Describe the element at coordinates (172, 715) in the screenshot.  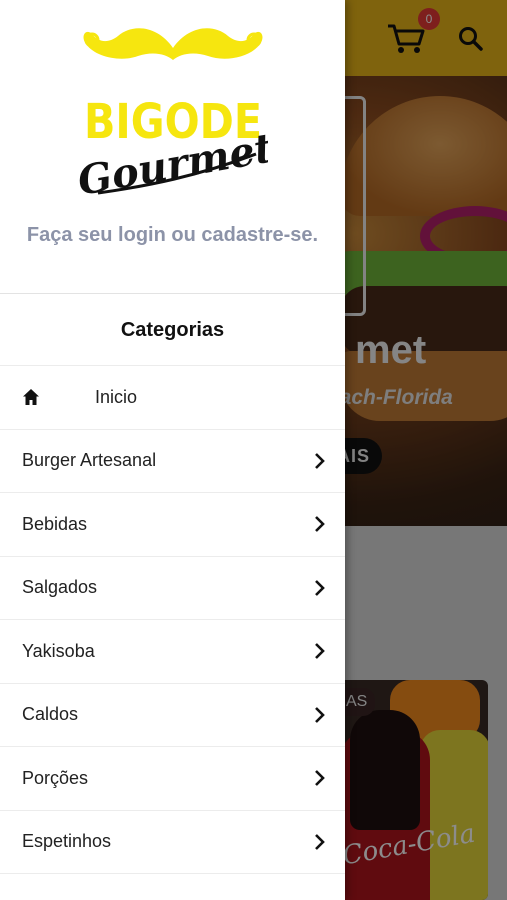
I see `menu-item-caldos: Caldos` at that location.